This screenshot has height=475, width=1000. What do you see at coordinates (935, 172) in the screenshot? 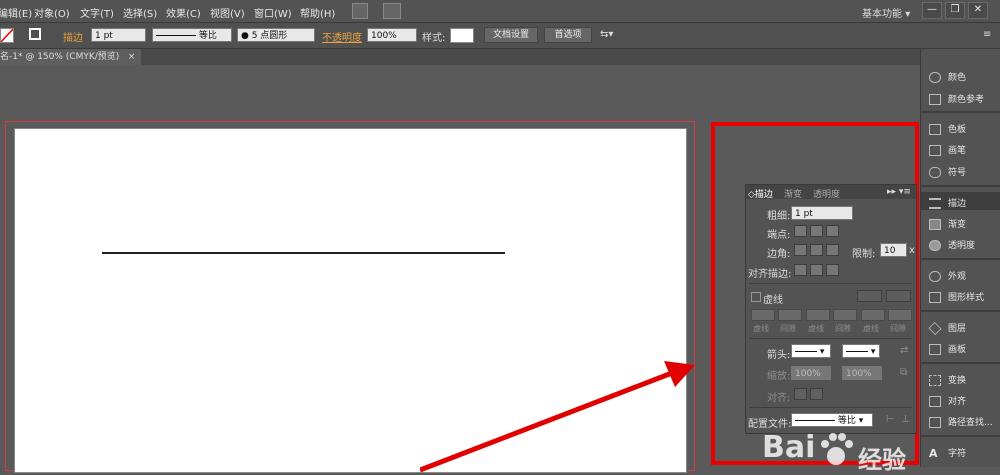
I see `symbols-icon` at bounding box center [935, 172].